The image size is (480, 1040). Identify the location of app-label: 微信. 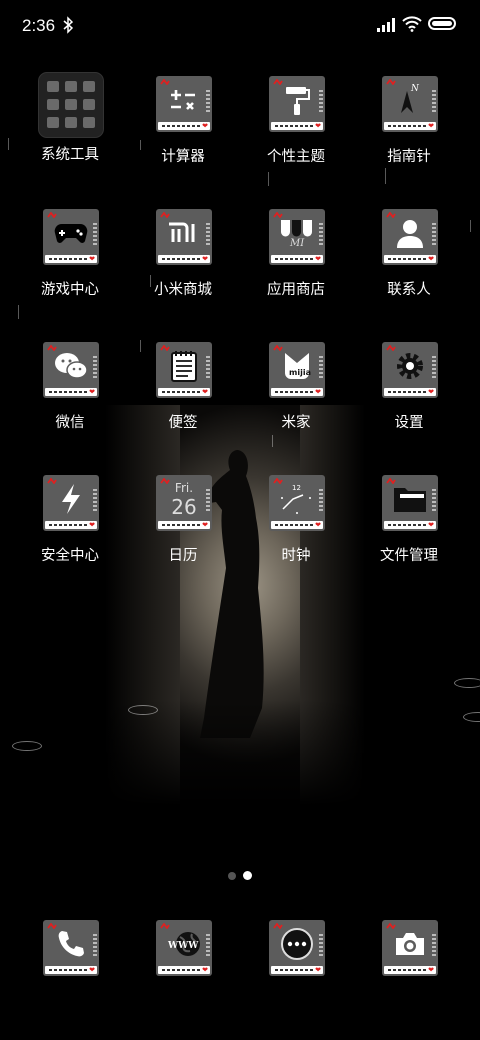
(70, 423).